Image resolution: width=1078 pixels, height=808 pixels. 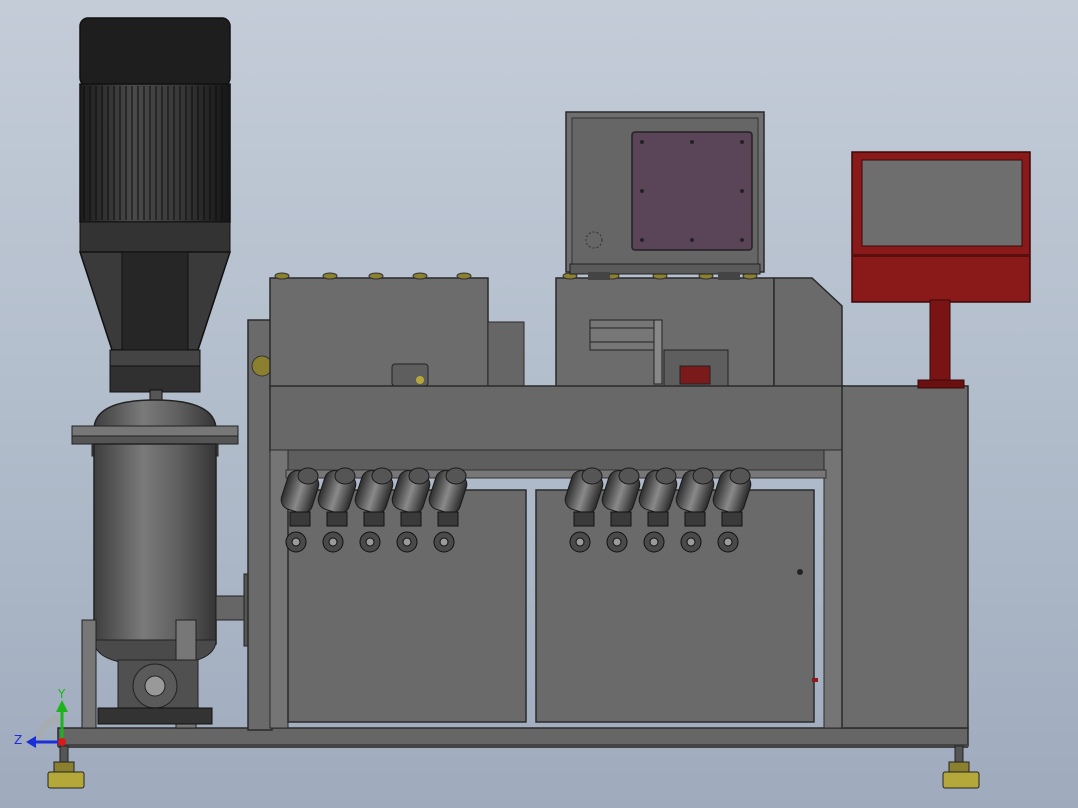 What do you see at coordinates (41, 717) in the screenshot?
I see `axis-triad: Y Z` at bounding box center [41, 717].